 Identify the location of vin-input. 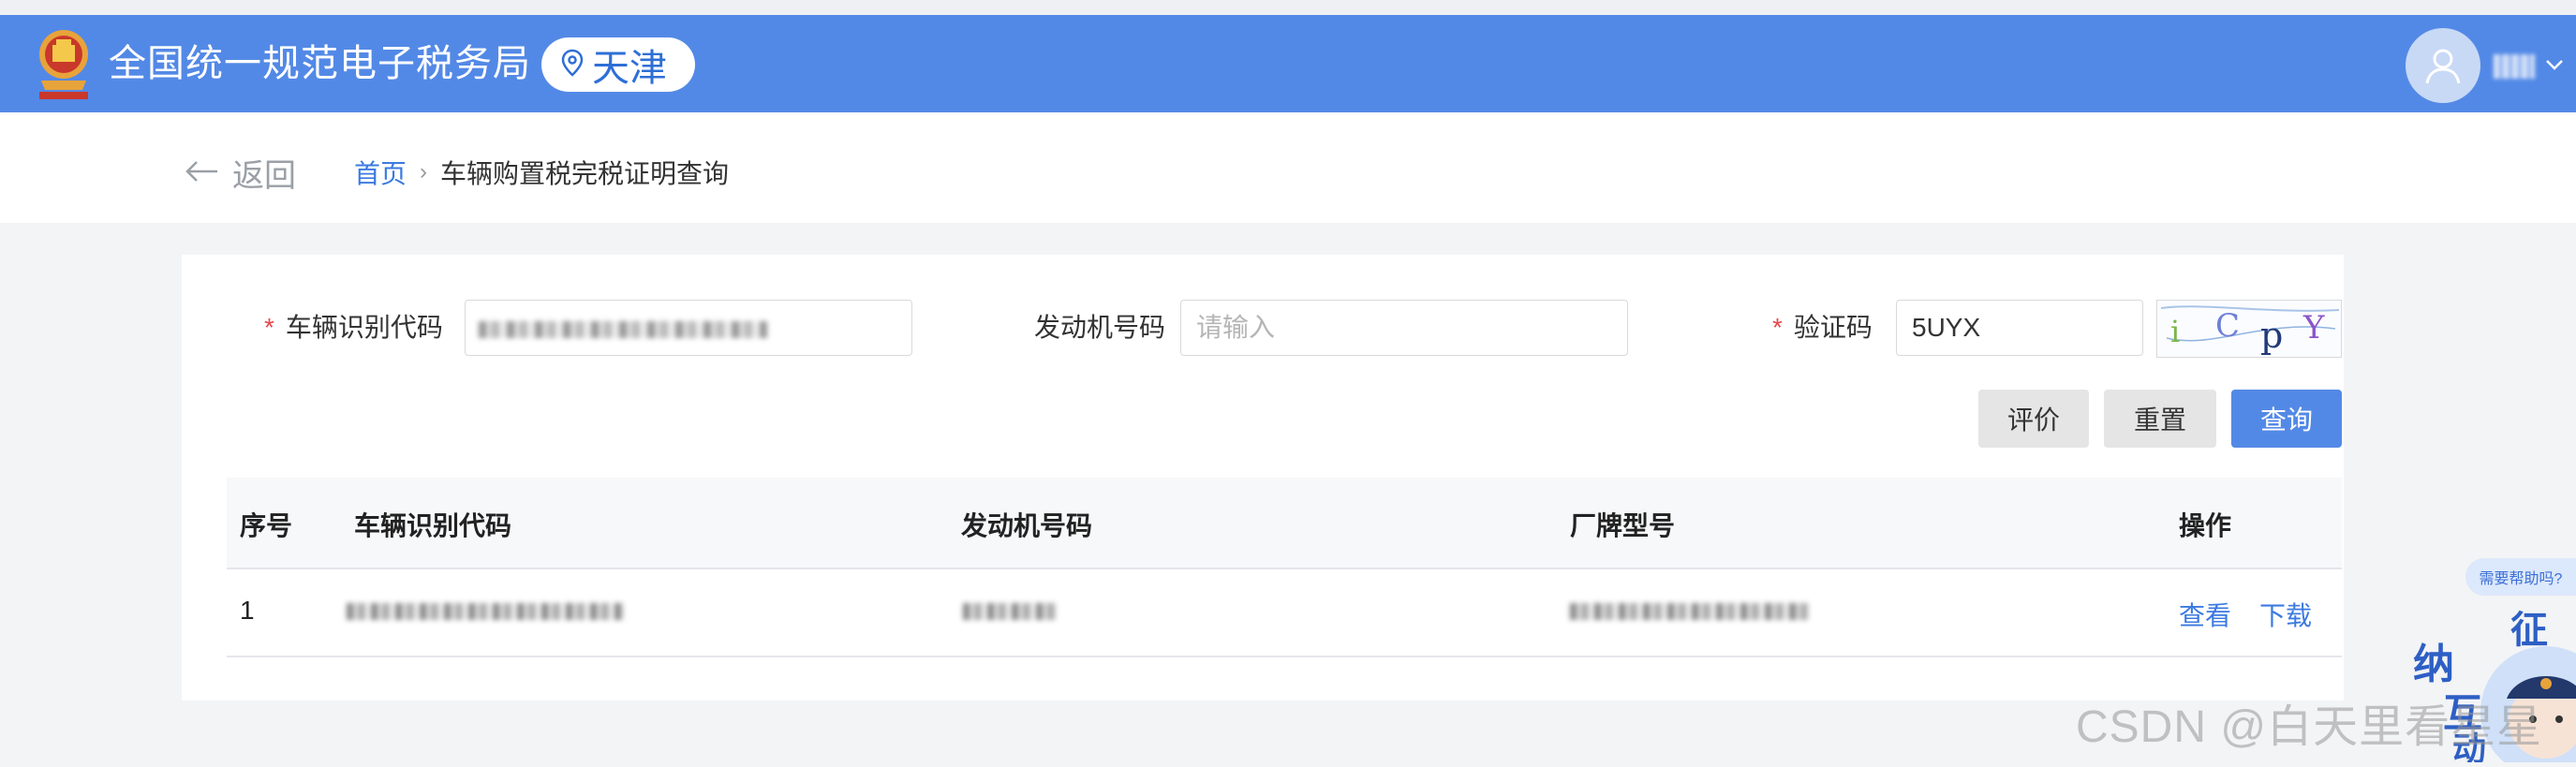
(688, 328).